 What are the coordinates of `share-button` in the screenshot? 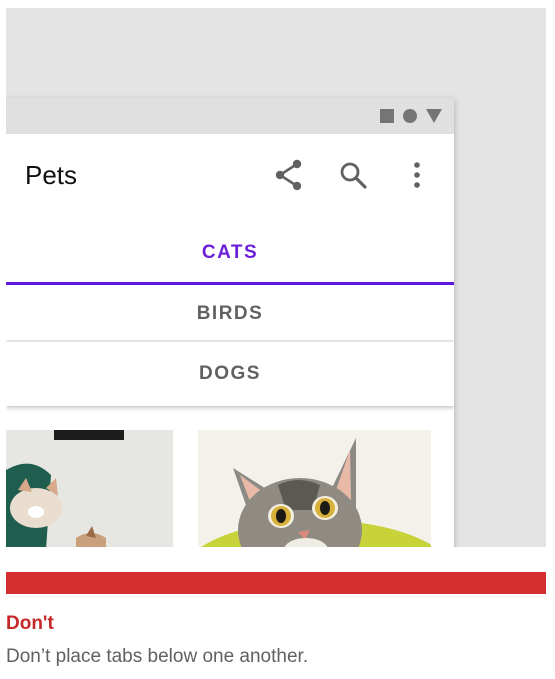 It's located at (289, 175).